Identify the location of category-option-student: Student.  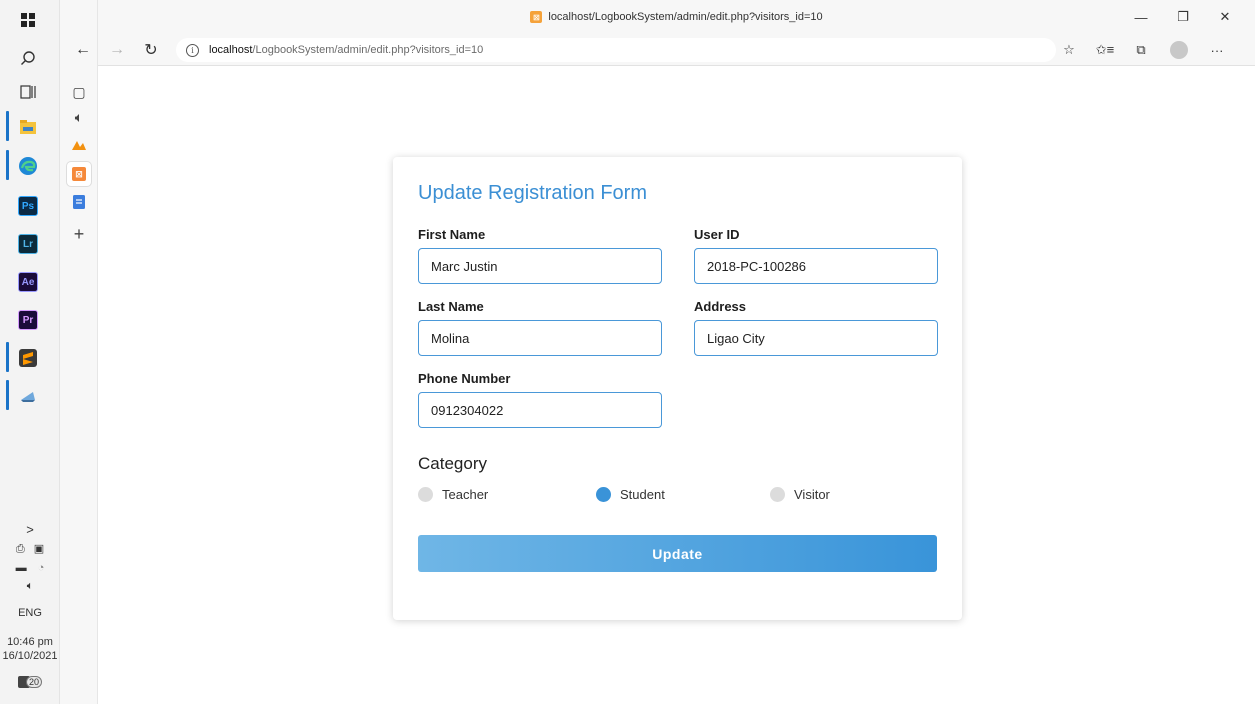
(630, 494).